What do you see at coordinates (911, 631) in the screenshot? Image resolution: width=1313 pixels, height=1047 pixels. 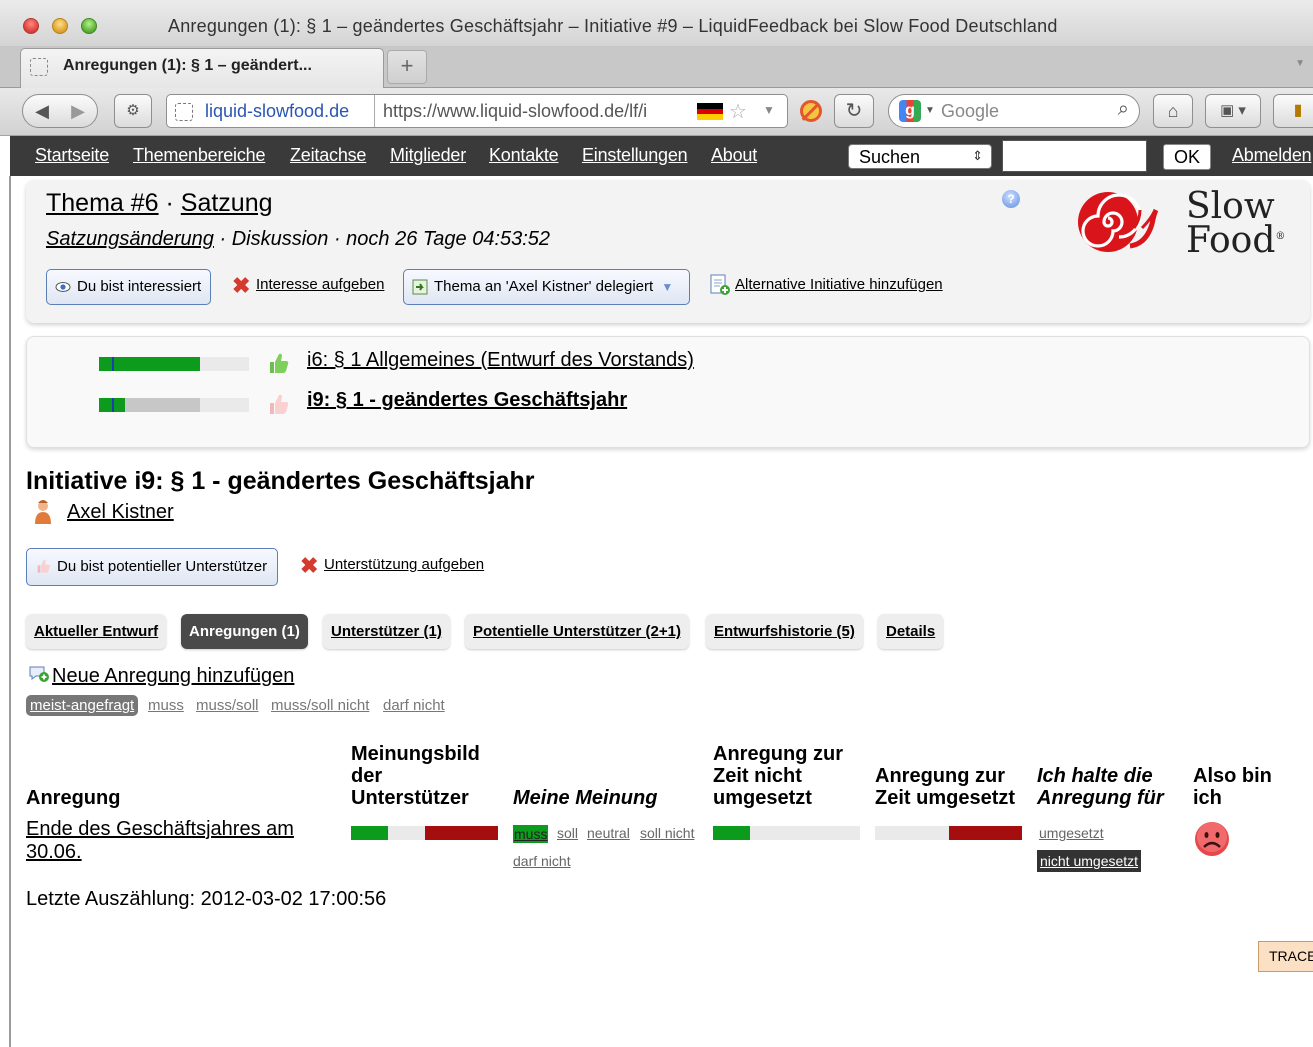 I see `tab-details: Details` at bounding box center [911, 631].